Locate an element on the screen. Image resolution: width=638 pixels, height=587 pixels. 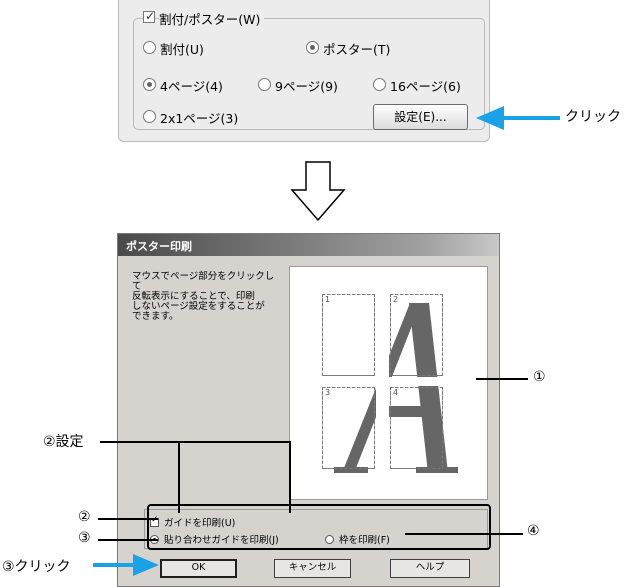
radio-warifu-label: 割付(U) is located at coordinates (182, 49).